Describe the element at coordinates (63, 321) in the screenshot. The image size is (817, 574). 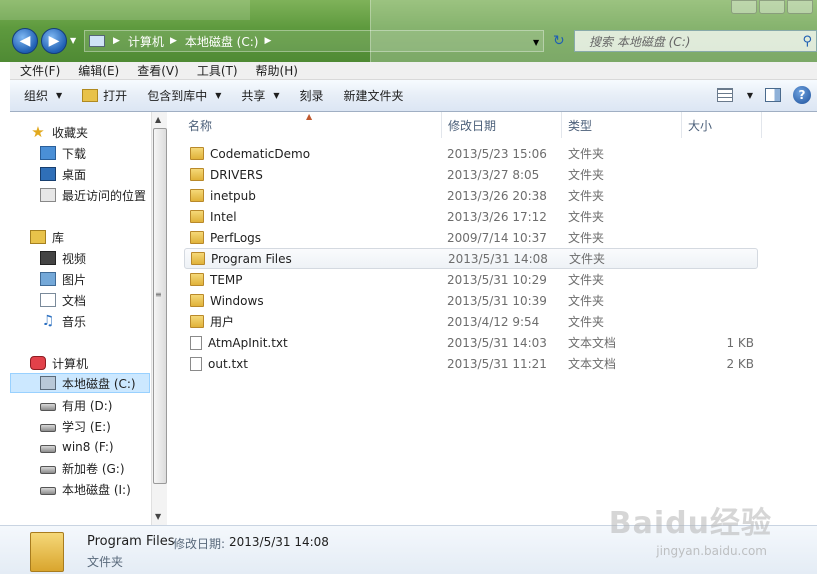
I see `nav-music: ♫ 音乐` at that location.